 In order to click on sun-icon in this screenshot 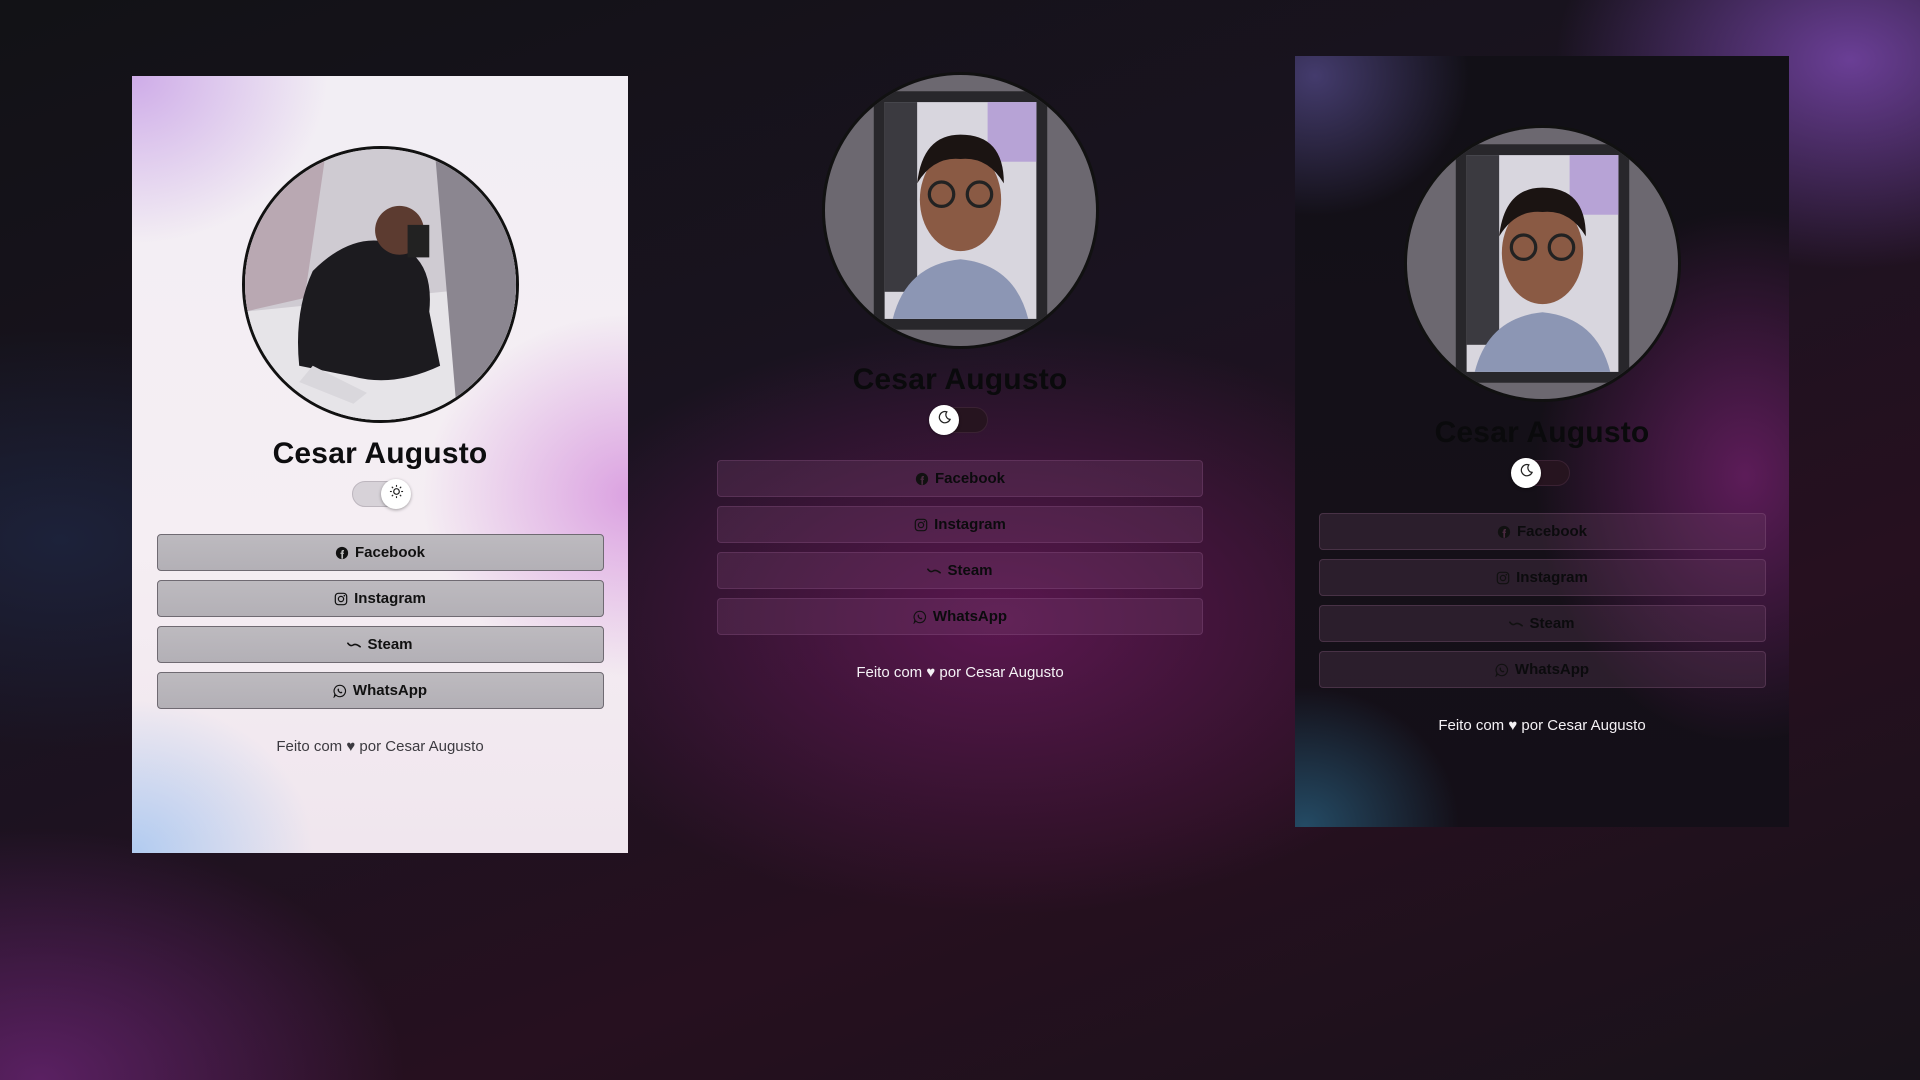, I will do `click(396, 494)`.